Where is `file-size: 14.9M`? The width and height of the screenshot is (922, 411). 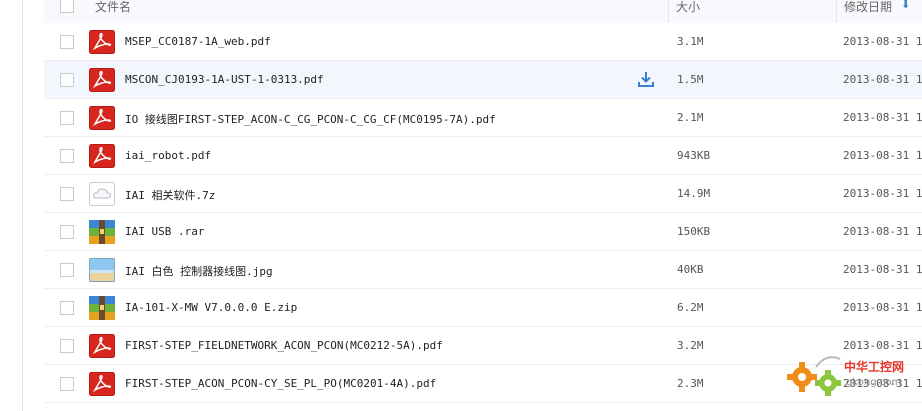 file-size: 14.9M is located at coordinates (694, 193).